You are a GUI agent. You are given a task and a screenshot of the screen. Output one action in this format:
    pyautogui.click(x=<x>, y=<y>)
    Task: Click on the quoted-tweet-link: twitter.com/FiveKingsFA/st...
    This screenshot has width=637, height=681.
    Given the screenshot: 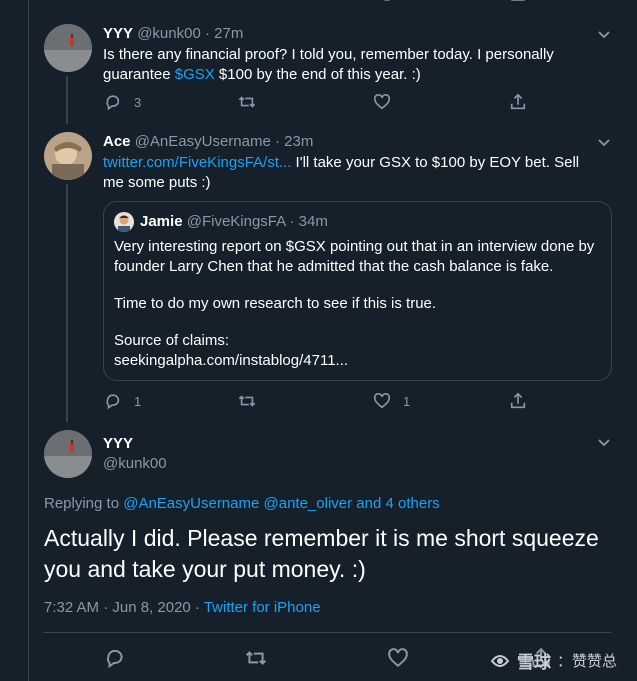 What is the action you would take?
    pyautogui.click(x=197, y=162)
    